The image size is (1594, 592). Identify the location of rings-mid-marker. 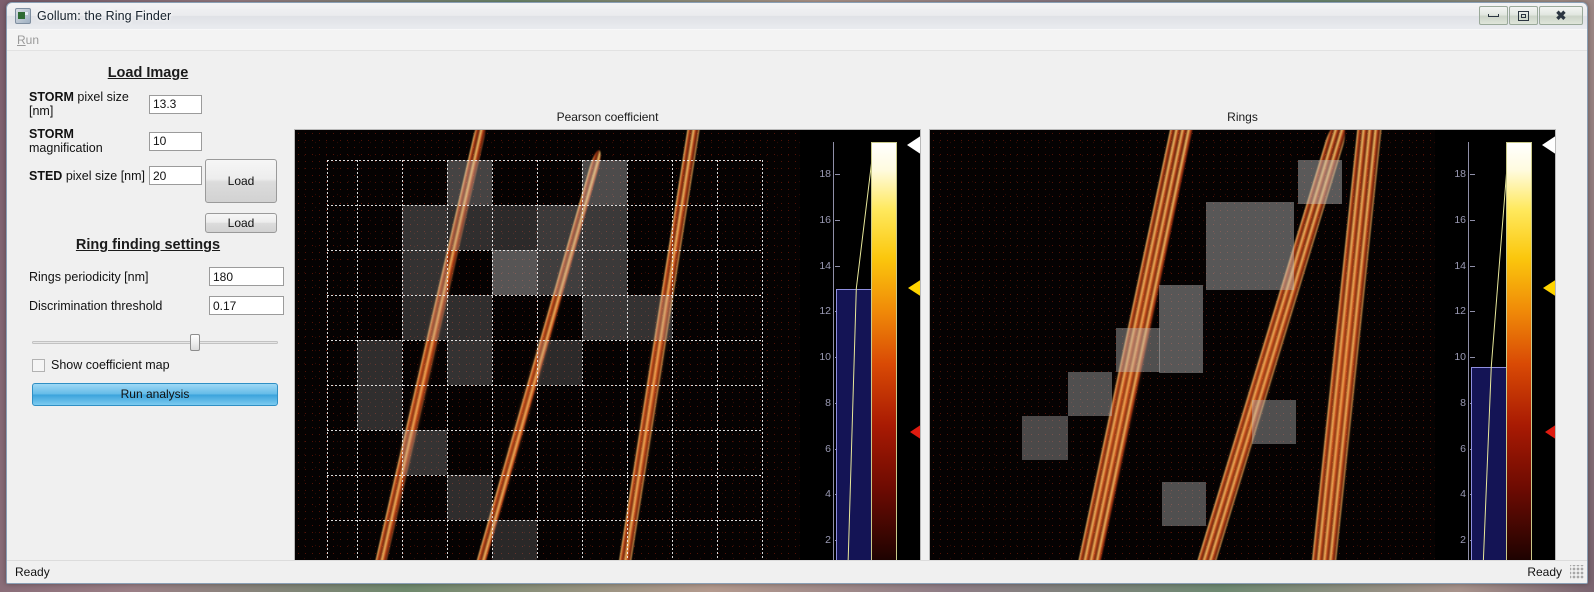
(1549, 288).